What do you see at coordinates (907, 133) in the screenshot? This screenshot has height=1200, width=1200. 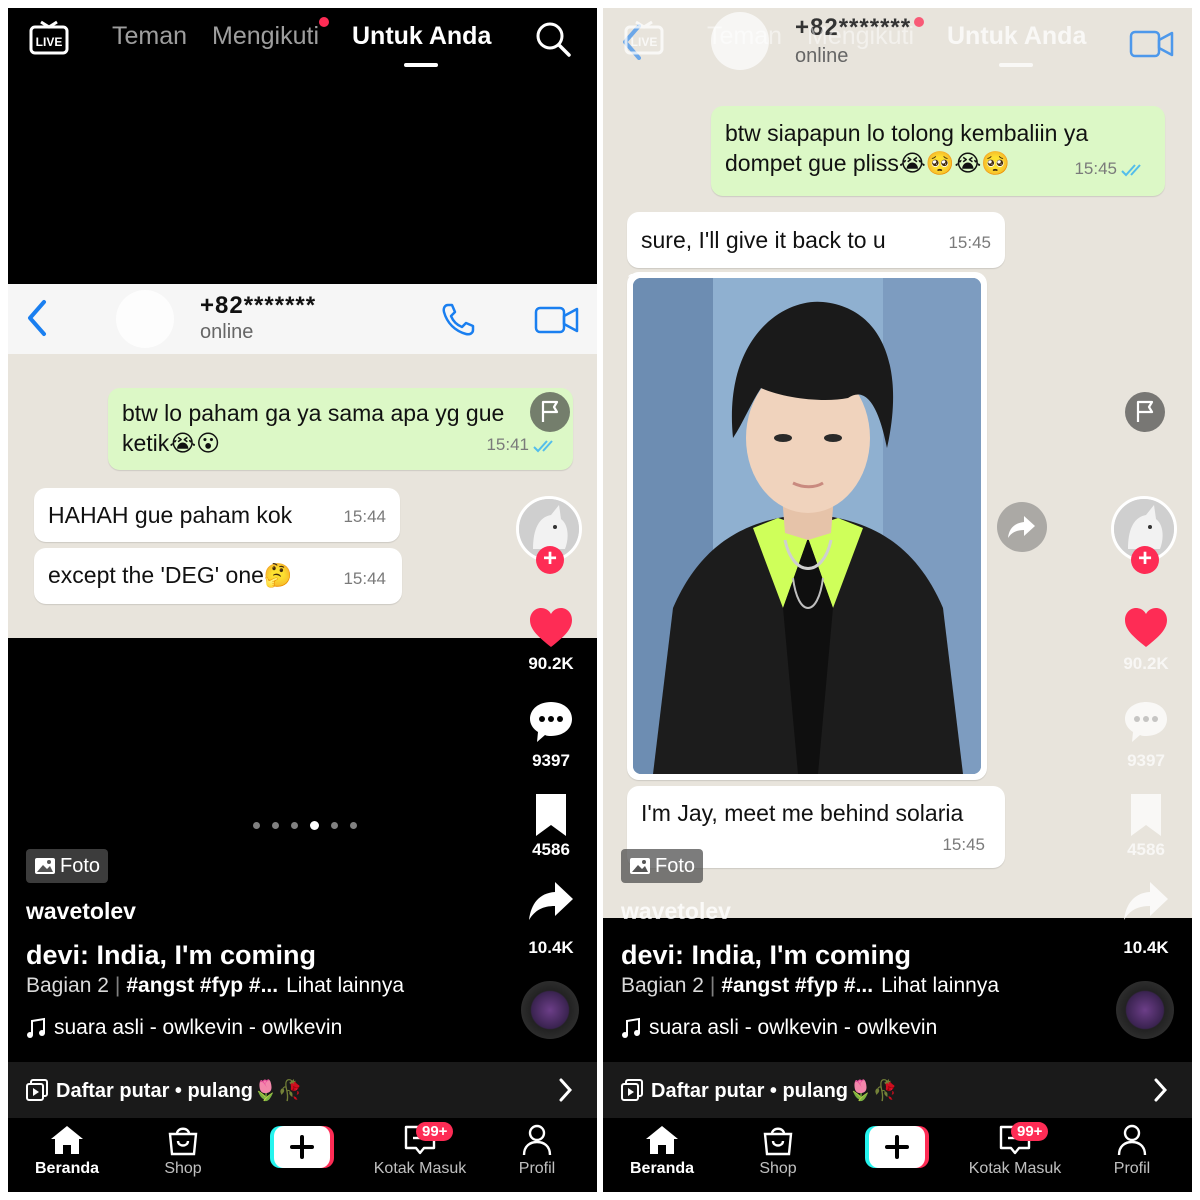 I see `message-text: btw siapapun lo tolong kembaliin ya` at bounding box center [907, 133].